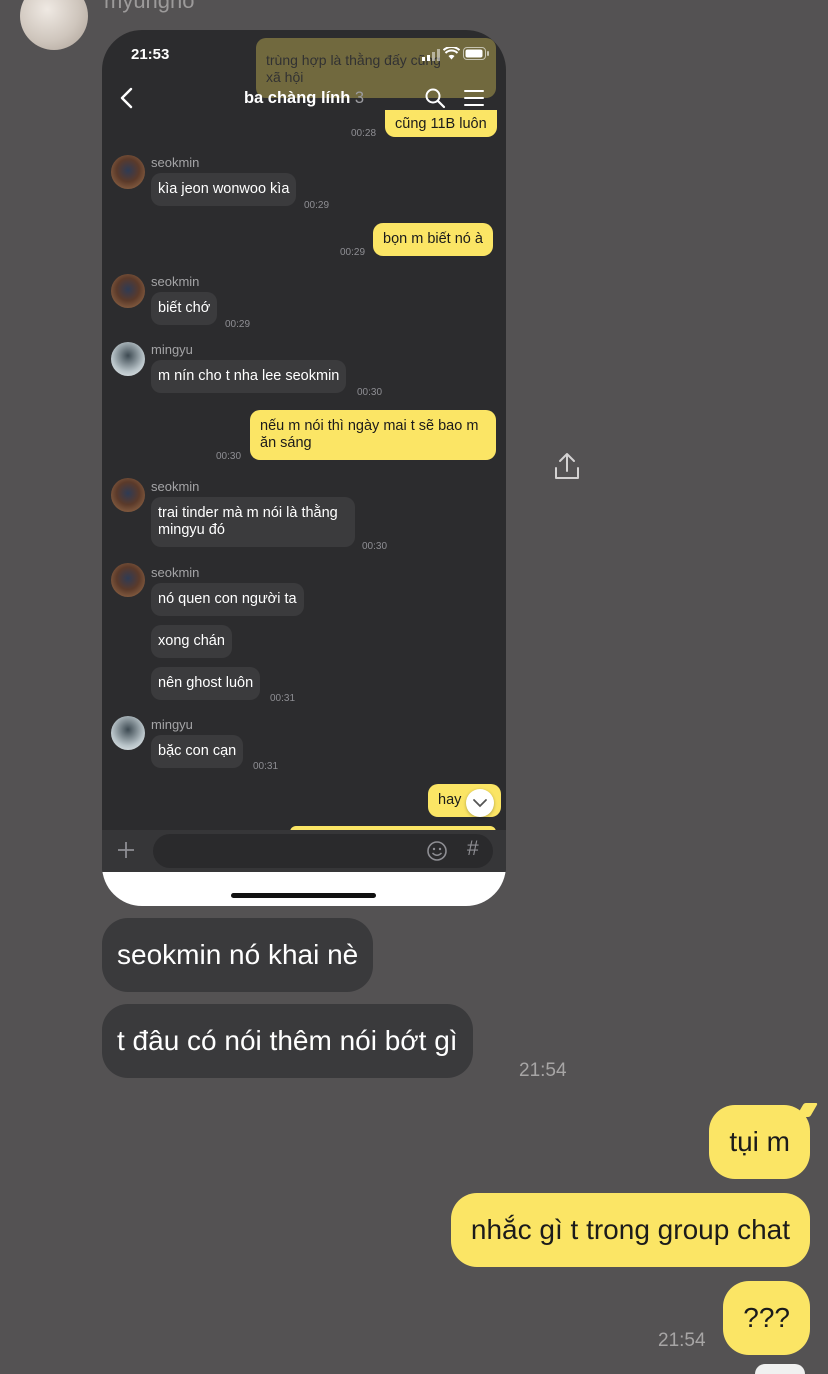 This screenshot has height=1374, width=828. Describe the element at coordinates (480, 803) in the screenshot. I see `chevron-down-icon` at that location.